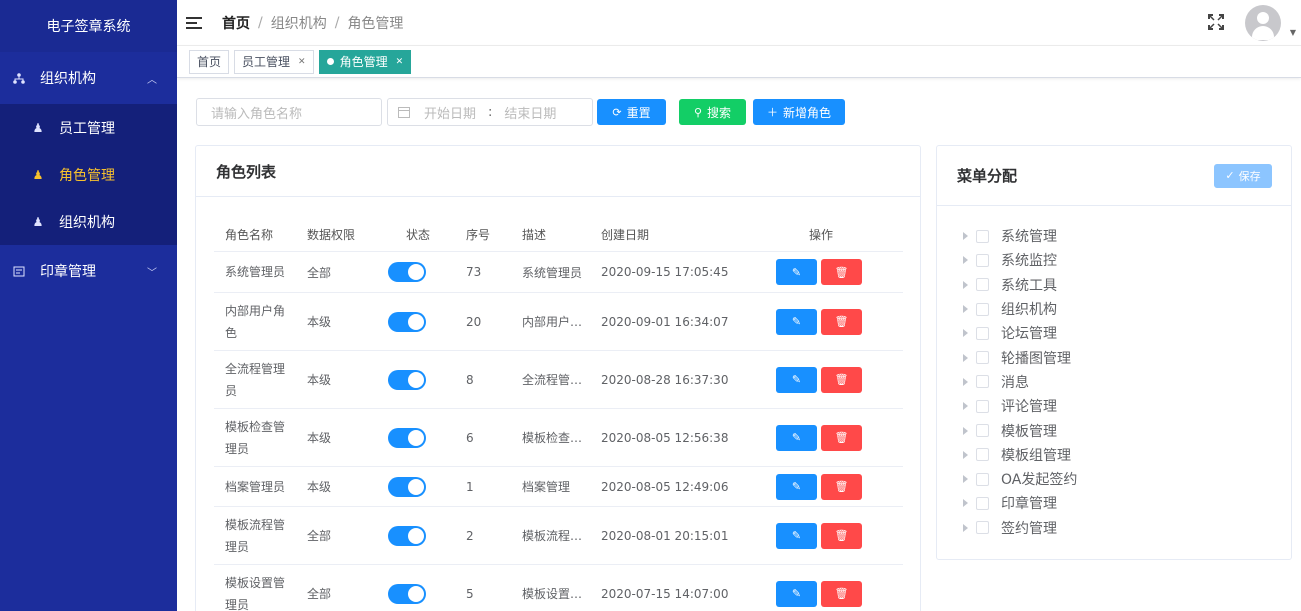 The image size is (1301, 611). Describe the element at coordinates (1263, 23) in the screenshot. I see `avatar` at that location.